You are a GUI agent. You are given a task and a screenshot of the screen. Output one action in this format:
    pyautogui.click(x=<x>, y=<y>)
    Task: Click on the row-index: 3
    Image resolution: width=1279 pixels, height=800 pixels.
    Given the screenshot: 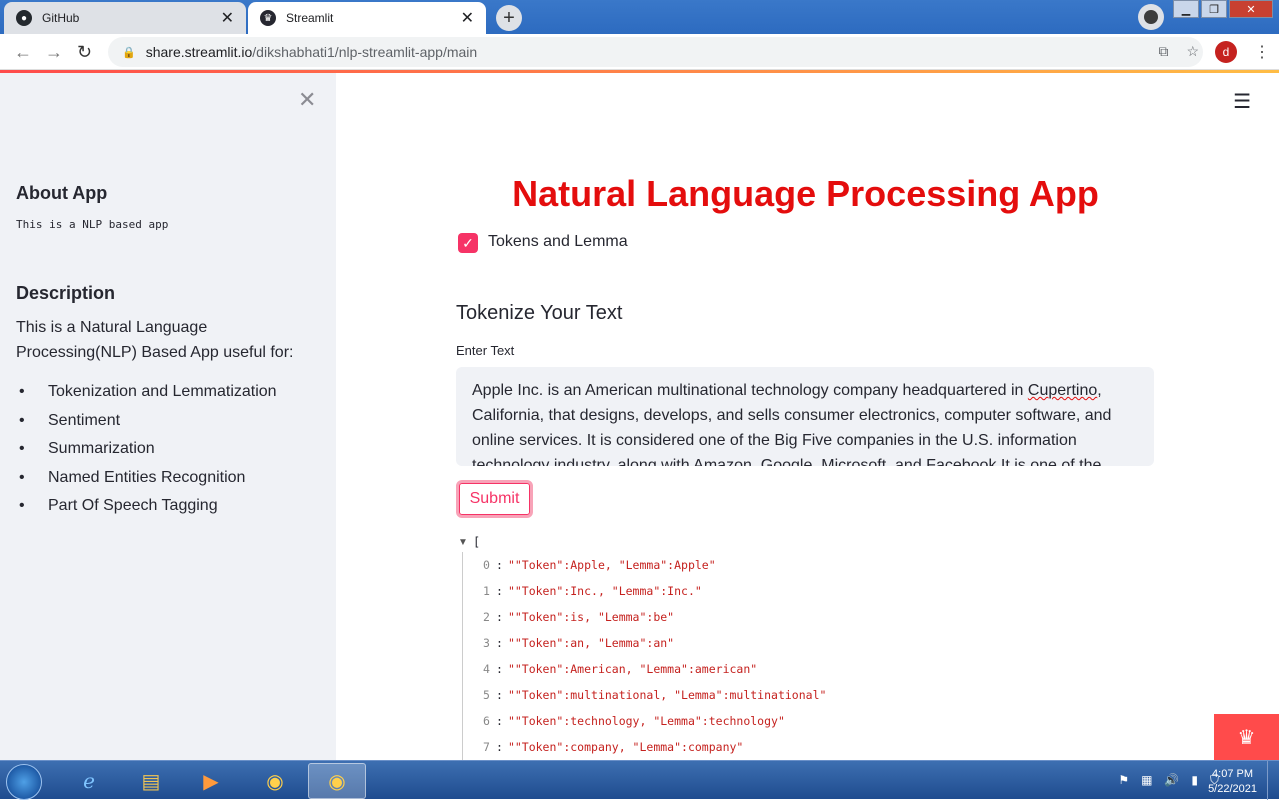 What is the action you would take?
    pyautogui.click(x=486, y=643)
    